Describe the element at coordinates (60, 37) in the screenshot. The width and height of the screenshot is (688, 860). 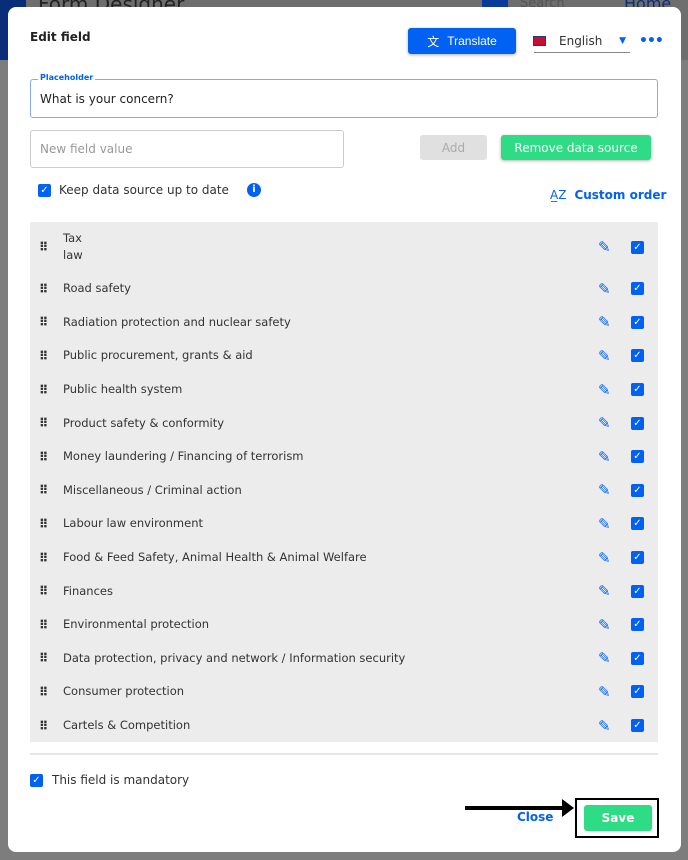
I see `dialog-title: Edit field` at that location.